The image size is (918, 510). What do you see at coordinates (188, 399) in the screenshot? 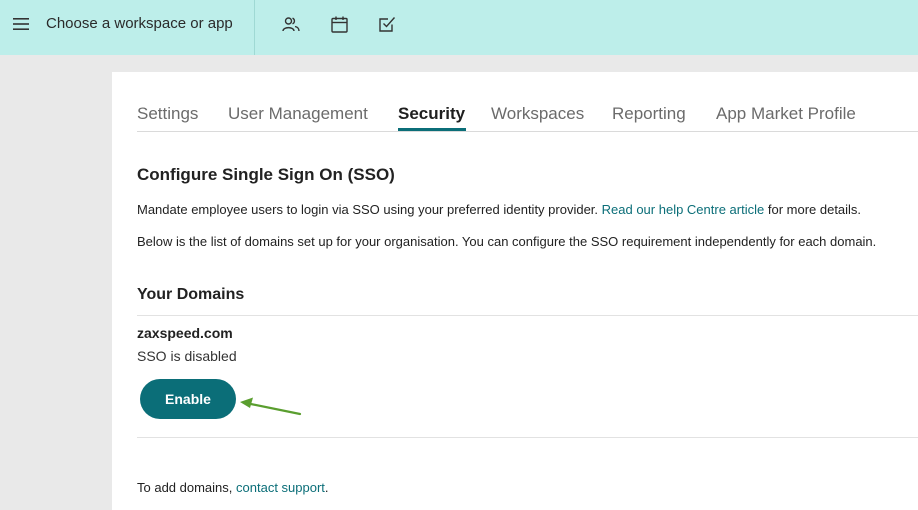
I see `enable-sso-button: Enable` at bounding box center [188, 399].